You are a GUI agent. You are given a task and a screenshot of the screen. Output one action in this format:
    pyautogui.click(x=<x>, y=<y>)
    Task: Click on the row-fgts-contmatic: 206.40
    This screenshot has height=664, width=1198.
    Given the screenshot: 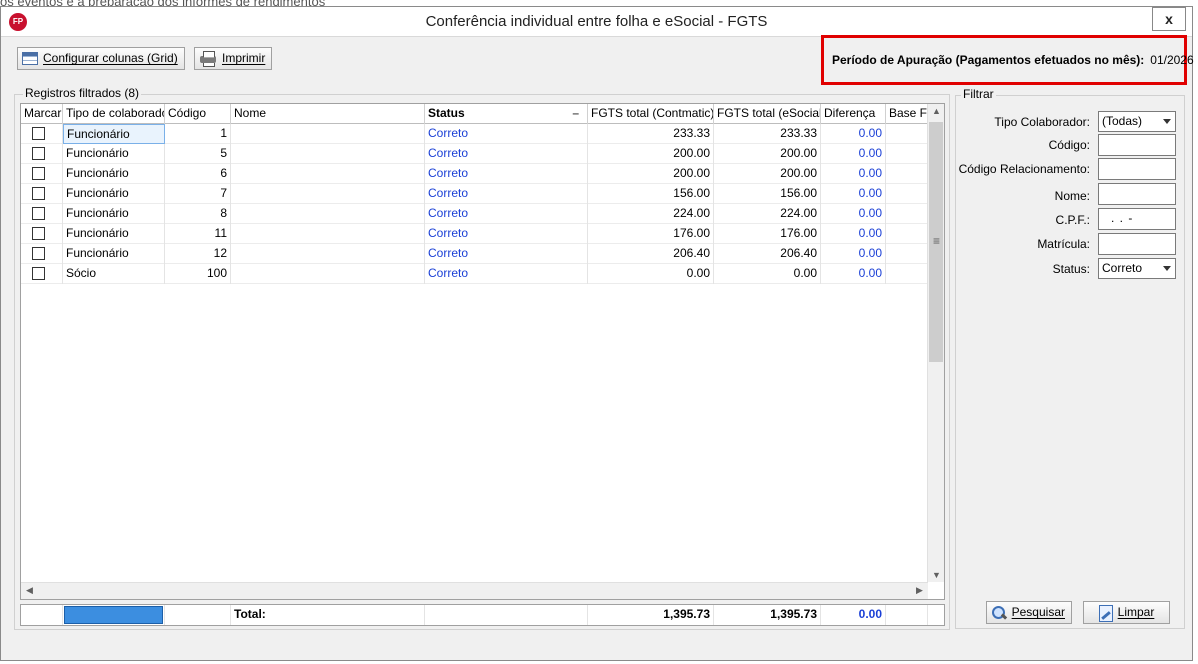 What is the action you would take?
    pyautogui.click(x=651, y=254)
    